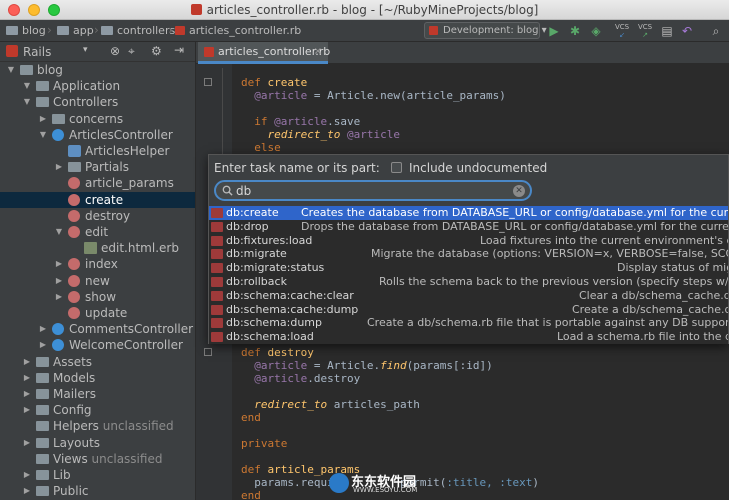  Describe the element at coordinates (97, 345) in the screenshot. I see `tree-item: ▶ WelcomeController` at that location.